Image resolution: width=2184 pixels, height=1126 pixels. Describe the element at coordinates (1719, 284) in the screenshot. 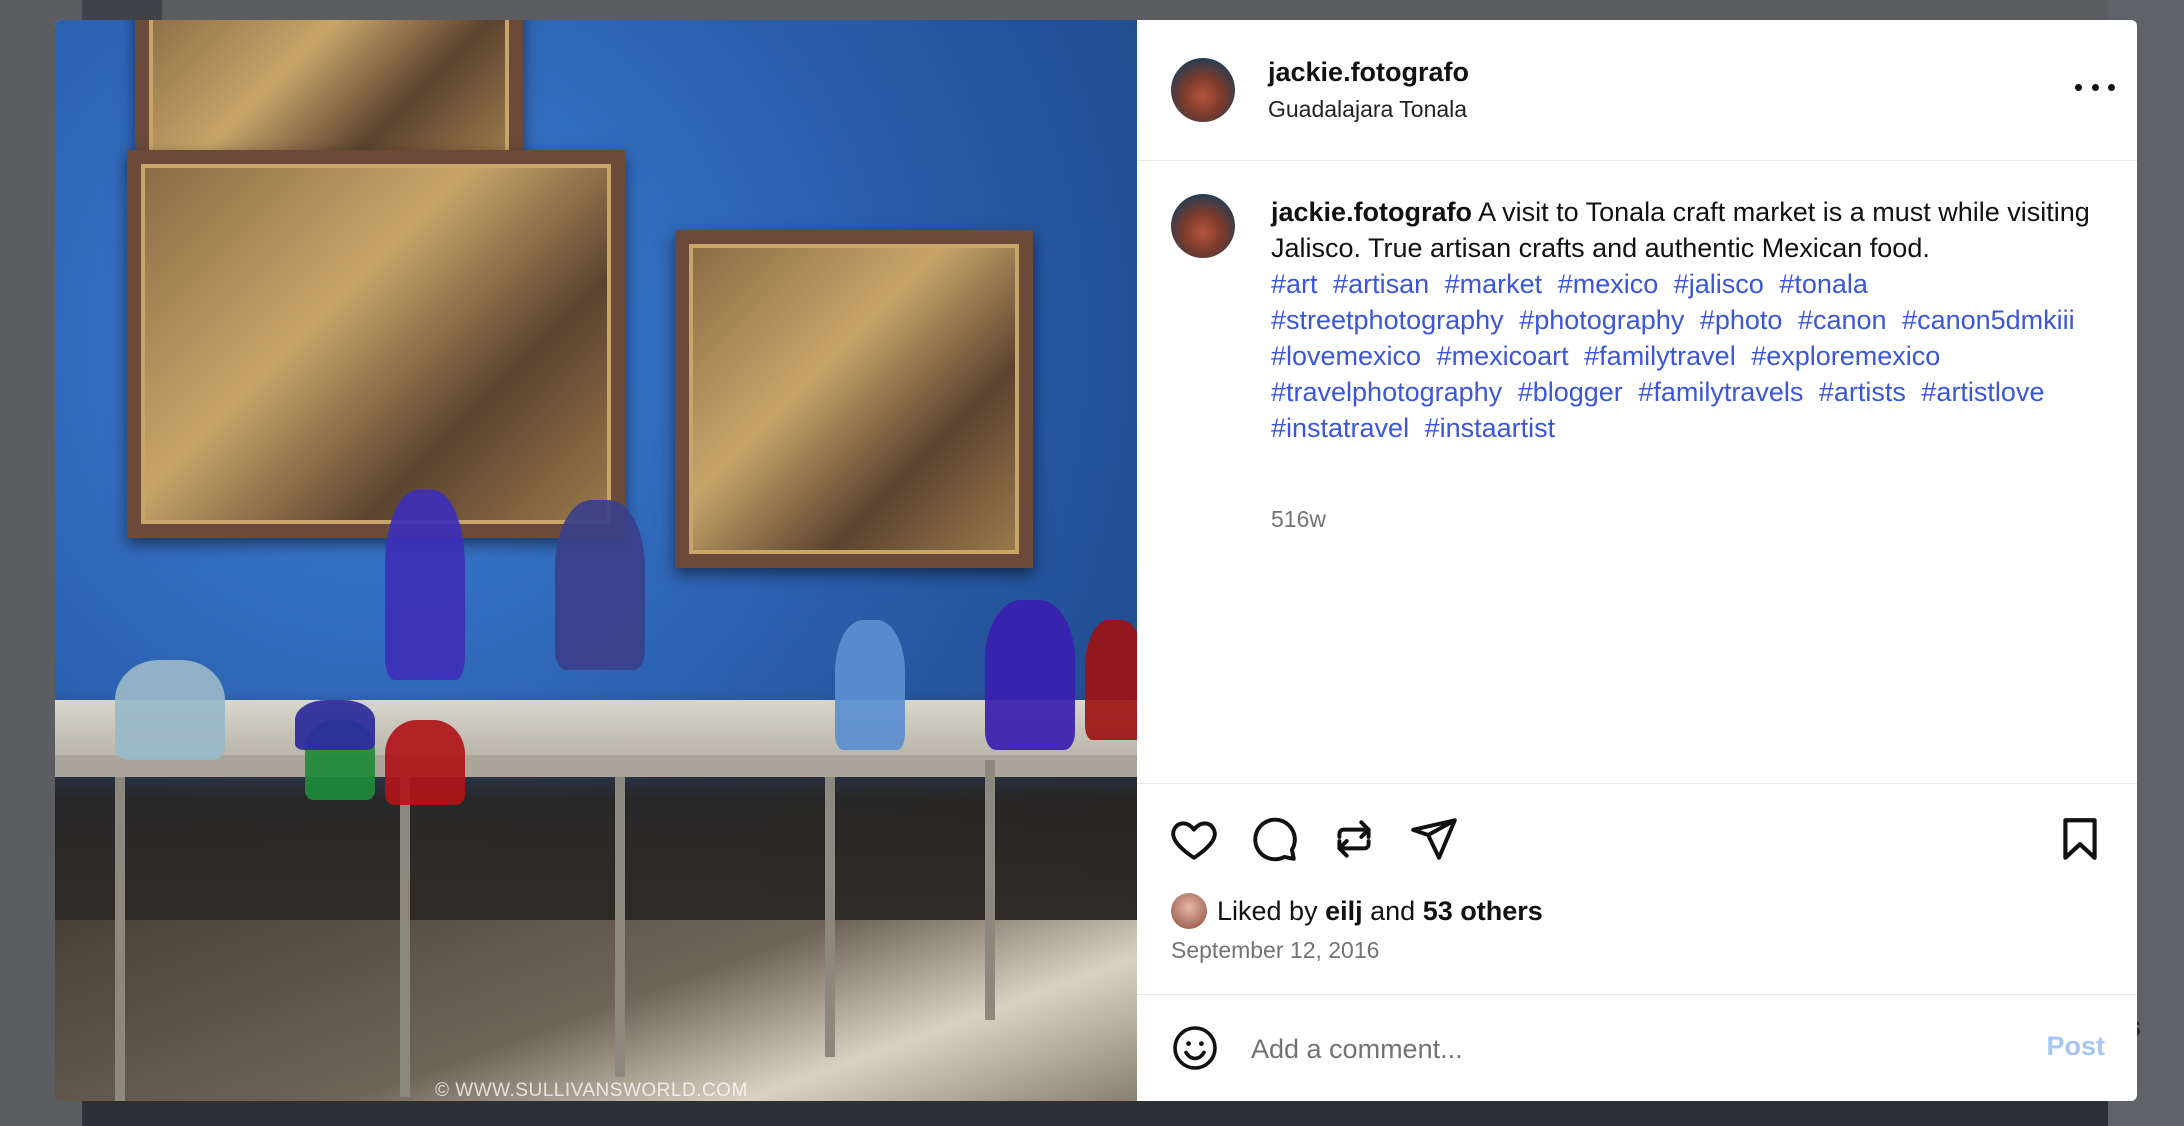

I see `hashtag-link: #jalisco` at that location.